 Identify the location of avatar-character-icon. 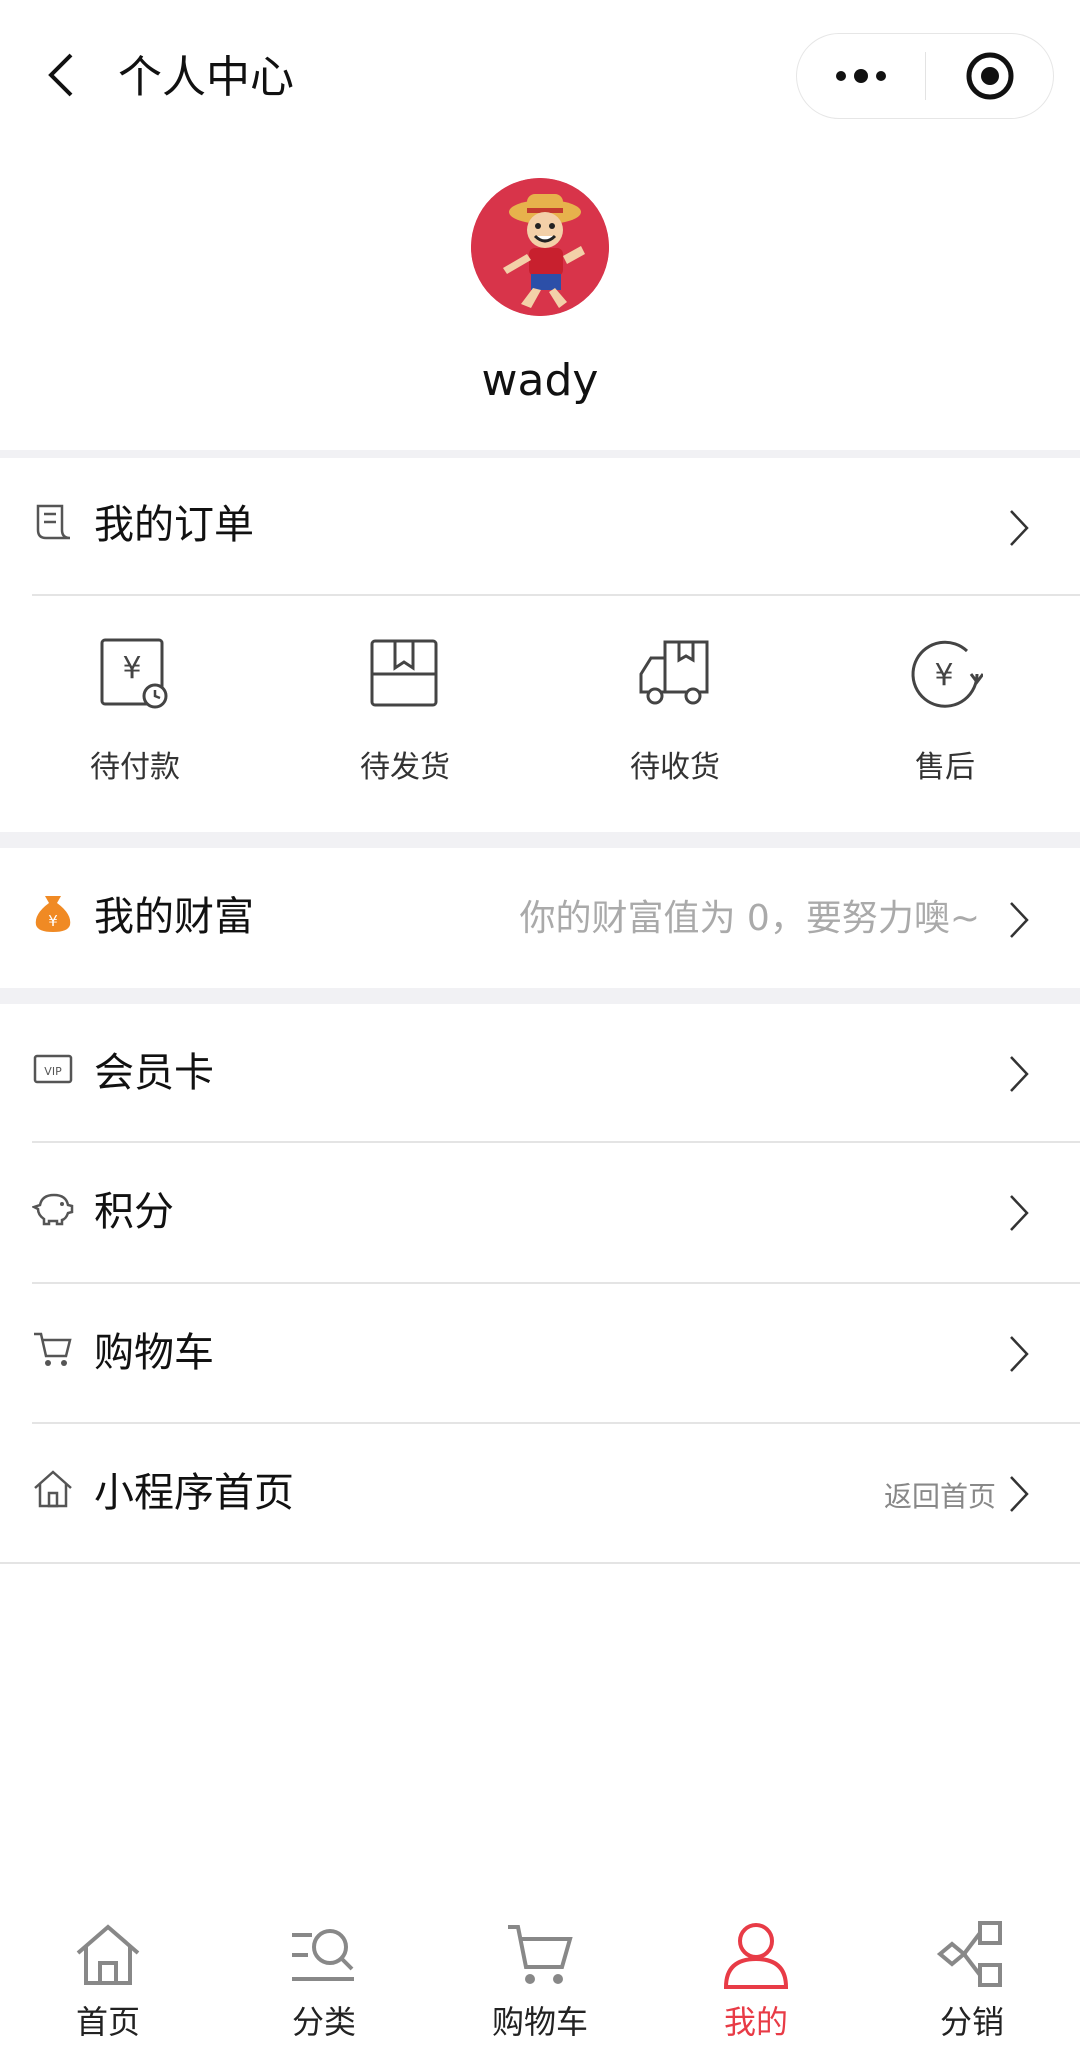
(540, 247).